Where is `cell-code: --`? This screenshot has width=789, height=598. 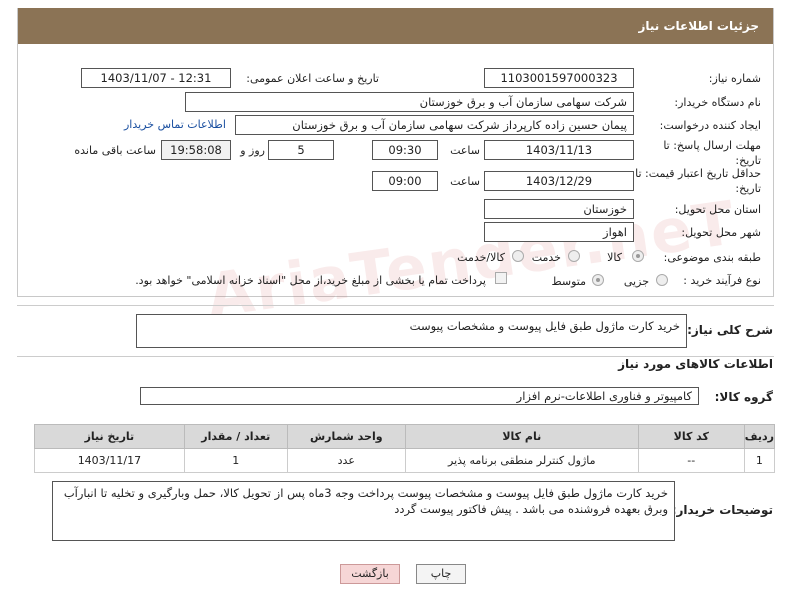
cell-code: -- is located at coordinates (691, 460).